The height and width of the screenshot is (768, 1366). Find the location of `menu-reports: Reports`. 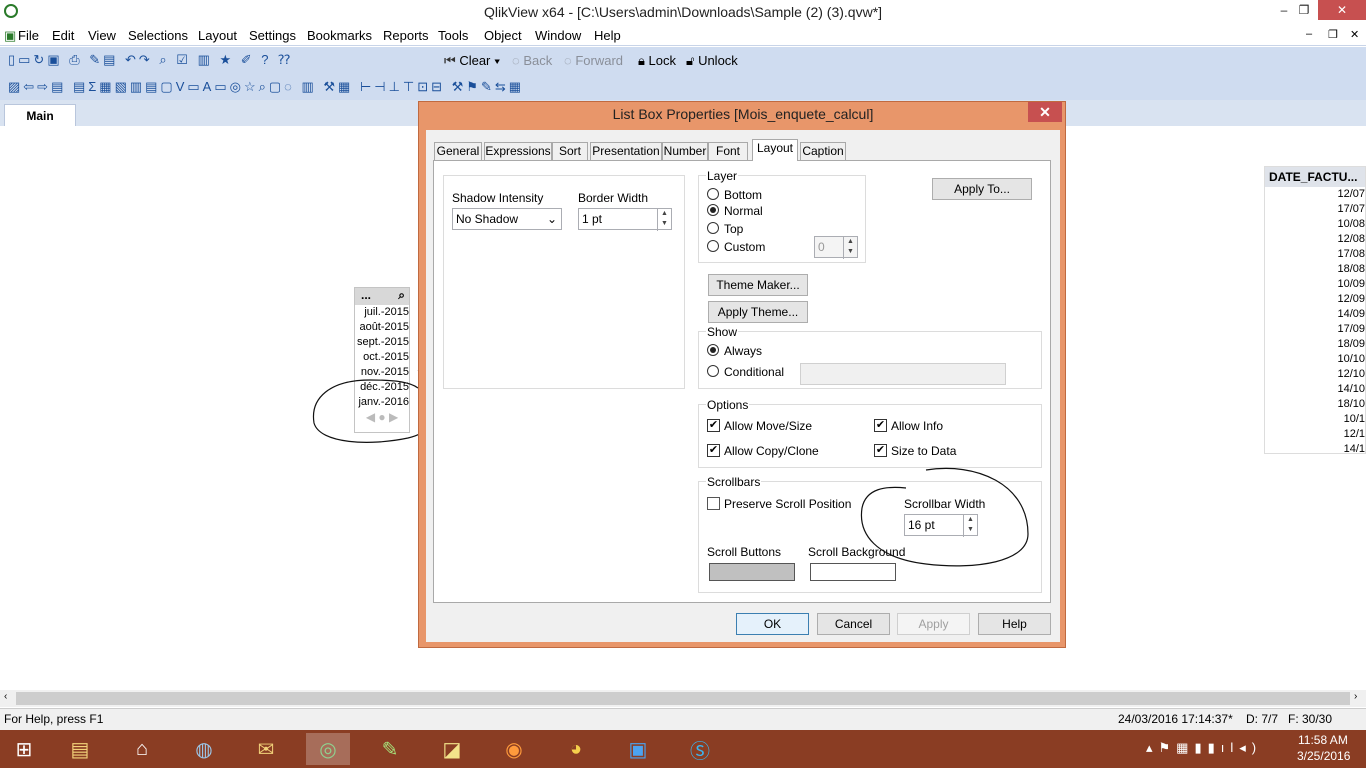

menu-reports: Reports is located at coordinates (406, 35).